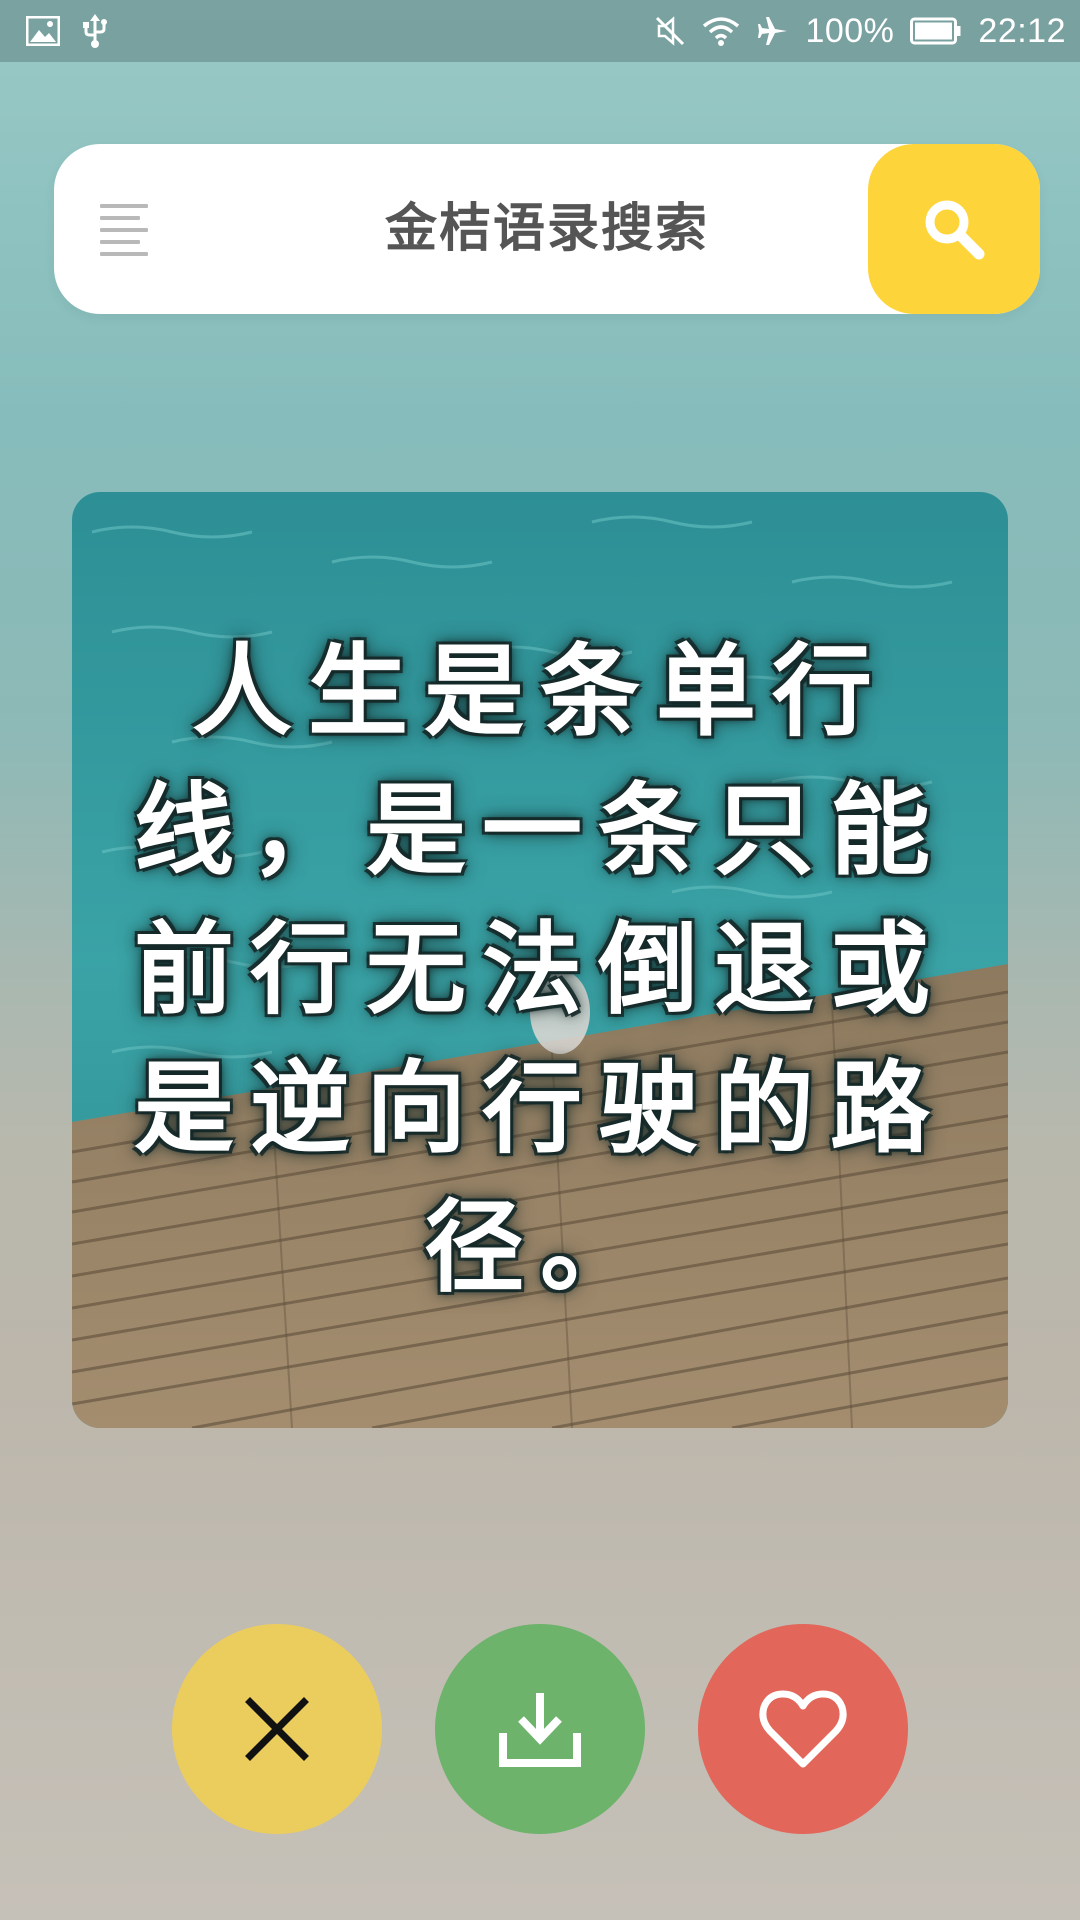 The width and height of the screenshot is (1080, 1920). What do you see at coordinates (540, 1247) in the screenshot?
I see `quote-line: 径。` at bounding box center [540, 1247].